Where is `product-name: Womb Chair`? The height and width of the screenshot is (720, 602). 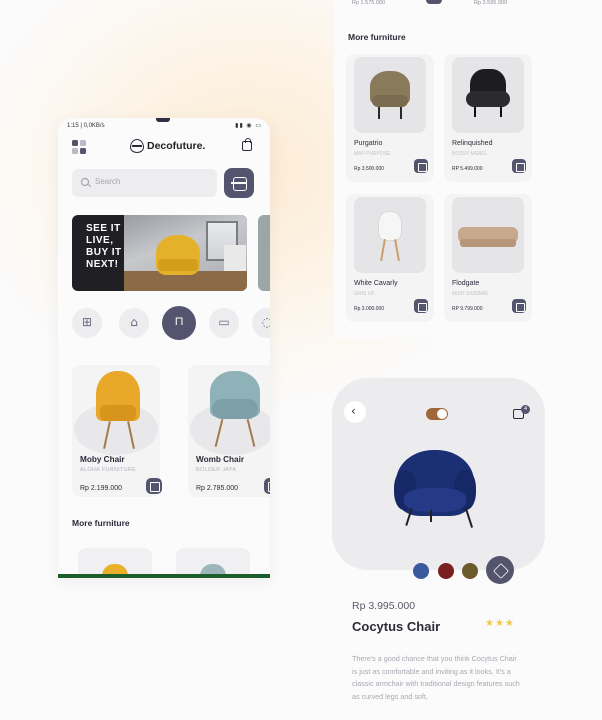 product-name: Womb Chair is located at coordinates (220, 459).